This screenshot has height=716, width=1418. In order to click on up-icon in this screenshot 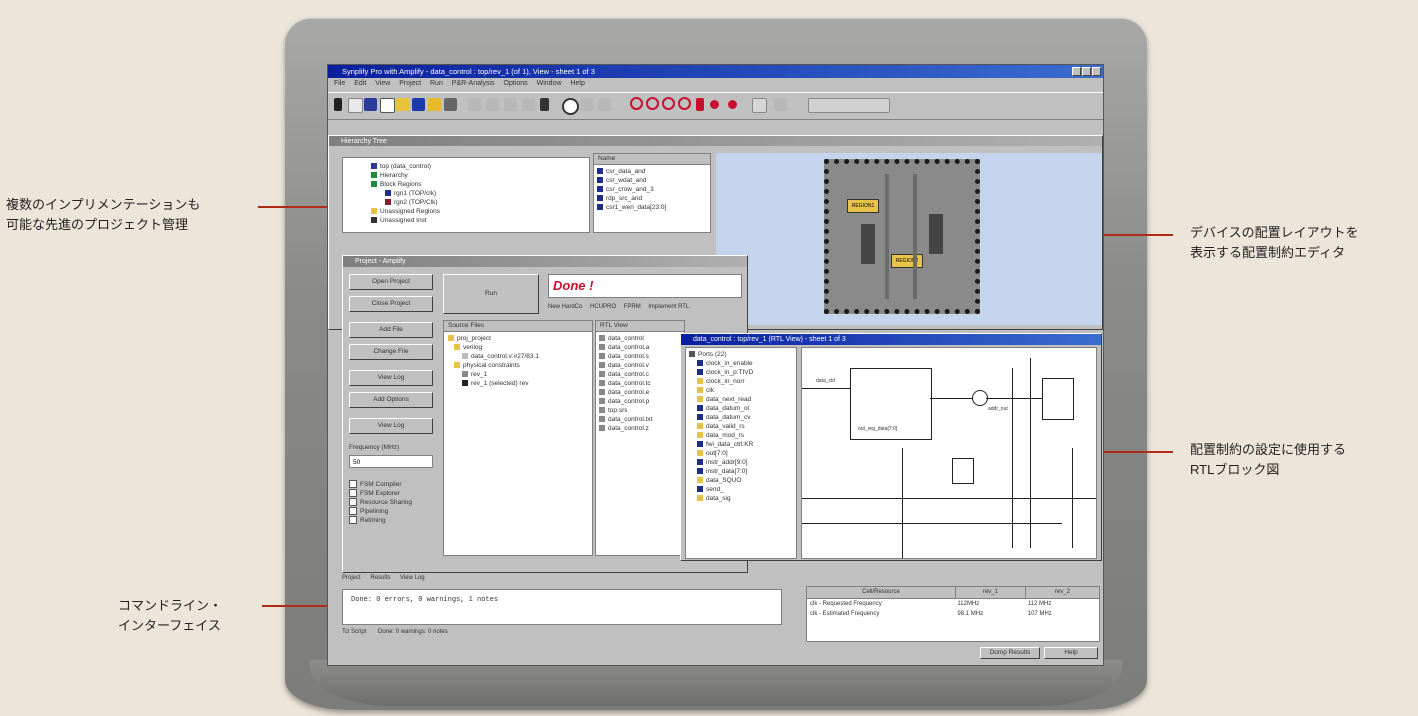, I will do `click(544, 104)`.